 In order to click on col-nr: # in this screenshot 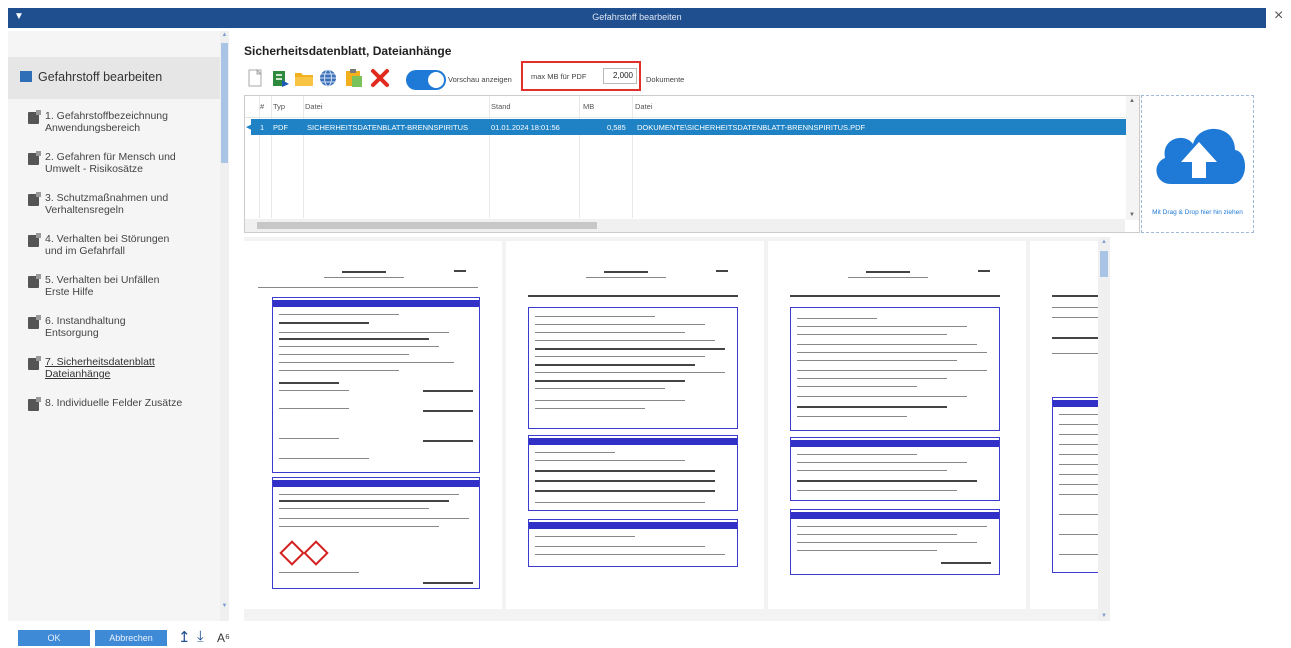, I will do `click(262, 106)`.